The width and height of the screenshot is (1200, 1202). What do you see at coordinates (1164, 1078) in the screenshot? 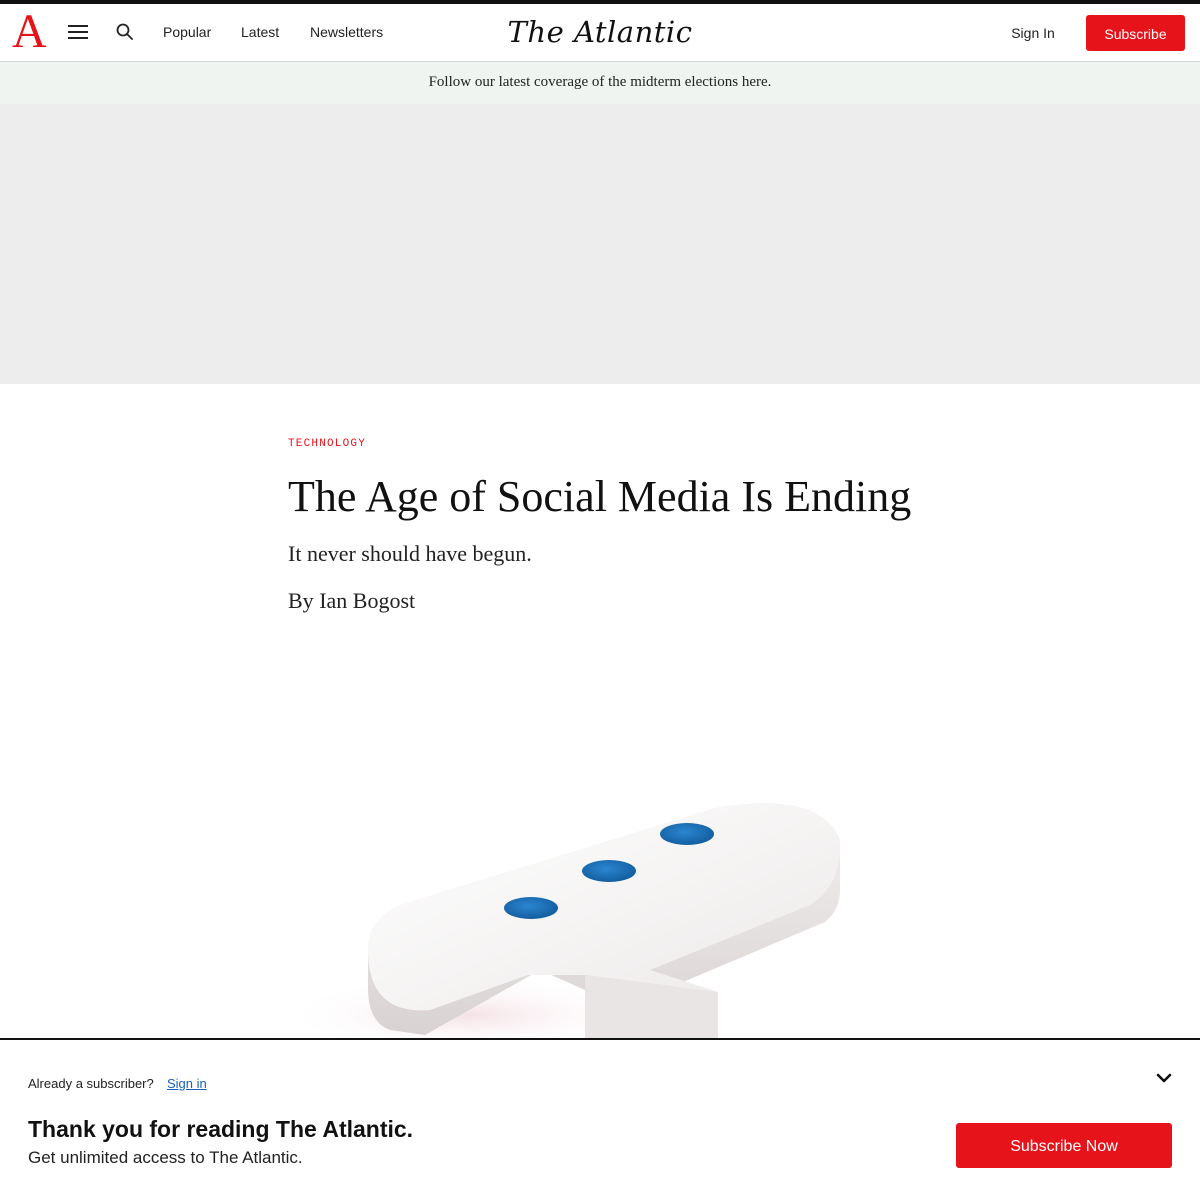
I see `chevron-down-icon` at bounding box center [1164, 1078].